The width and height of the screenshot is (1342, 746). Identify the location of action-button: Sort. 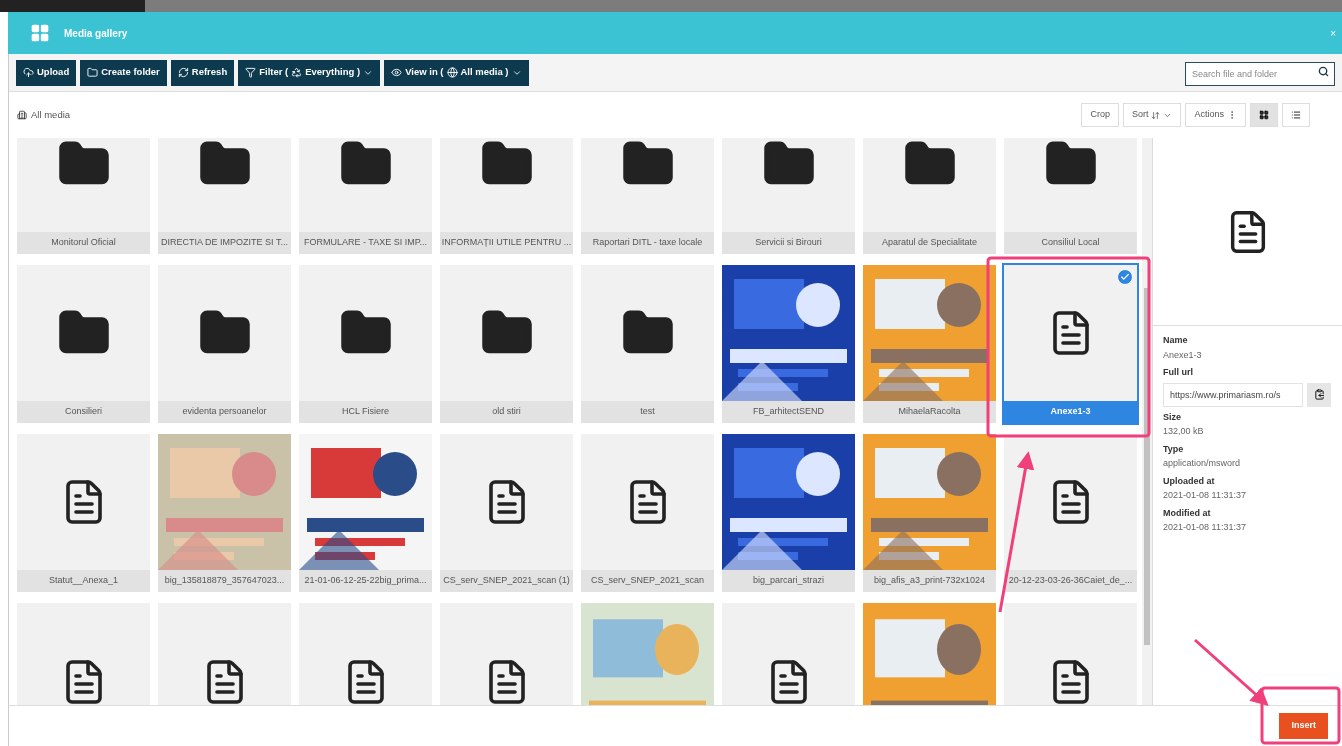
(1152, 115).